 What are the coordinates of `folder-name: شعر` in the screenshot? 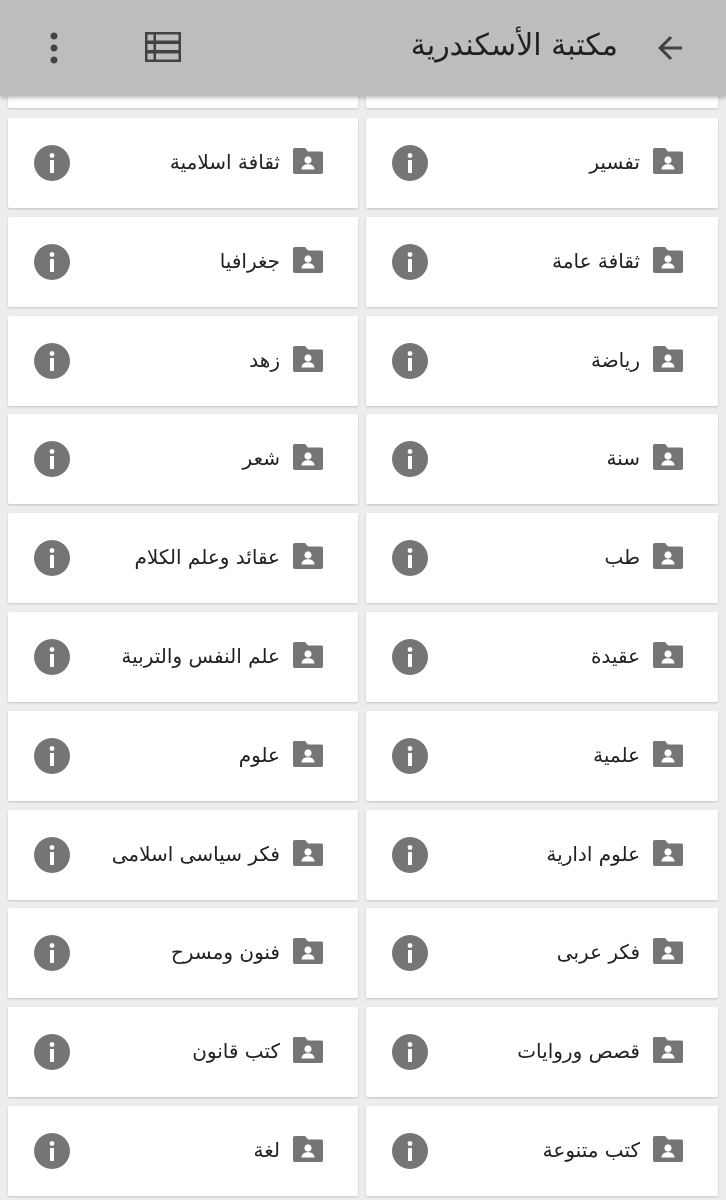 It's located at (261, 458).